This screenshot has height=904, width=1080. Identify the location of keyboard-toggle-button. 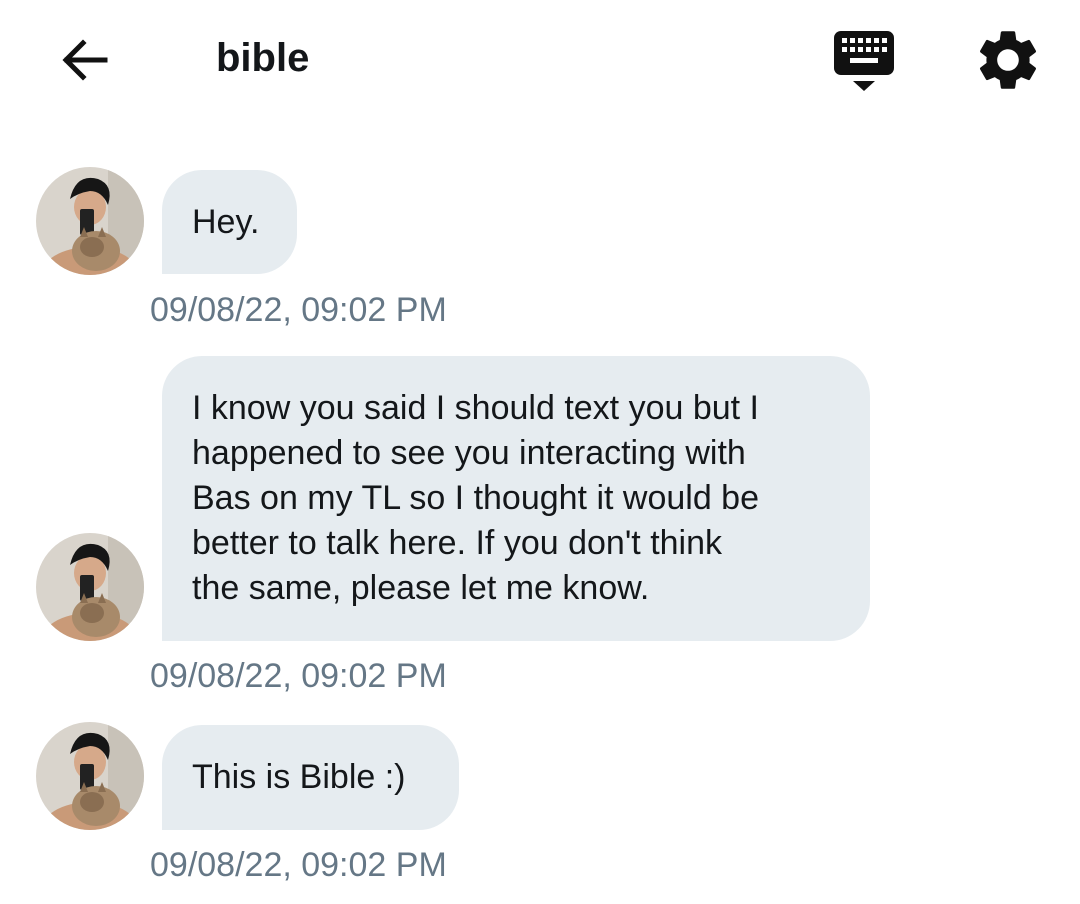
(864, 61).